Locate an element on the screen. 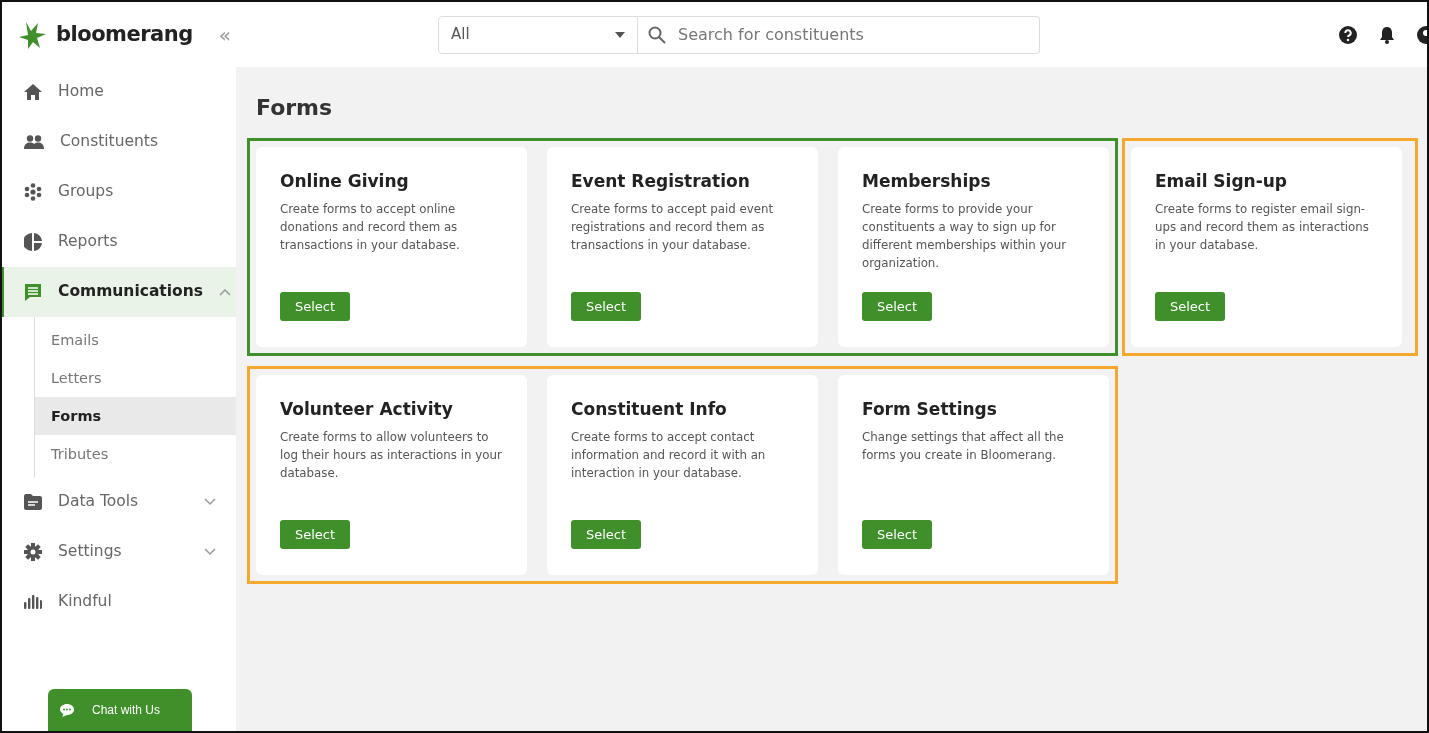 This screenshot has width=1429, height=733. chat-icon is located at coordinates (67, 710).